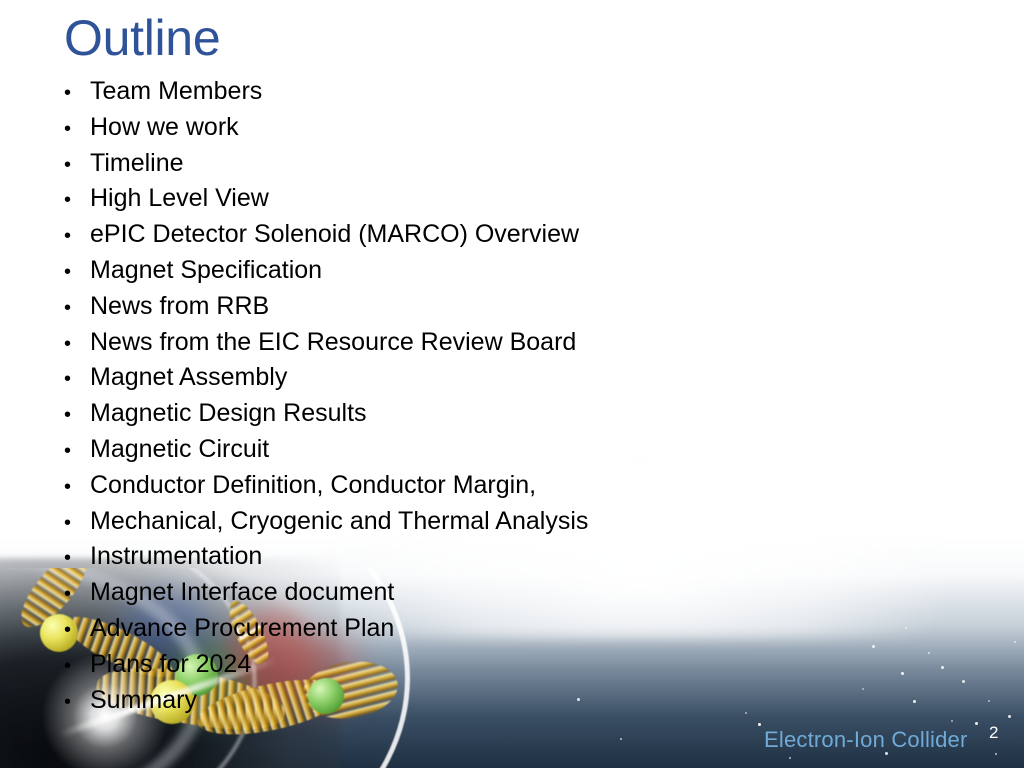 The image size is (1024, 768). Describe the element at coordinates (504, 92) in the screenshot. I see `list-item: • Team Members` at that location.